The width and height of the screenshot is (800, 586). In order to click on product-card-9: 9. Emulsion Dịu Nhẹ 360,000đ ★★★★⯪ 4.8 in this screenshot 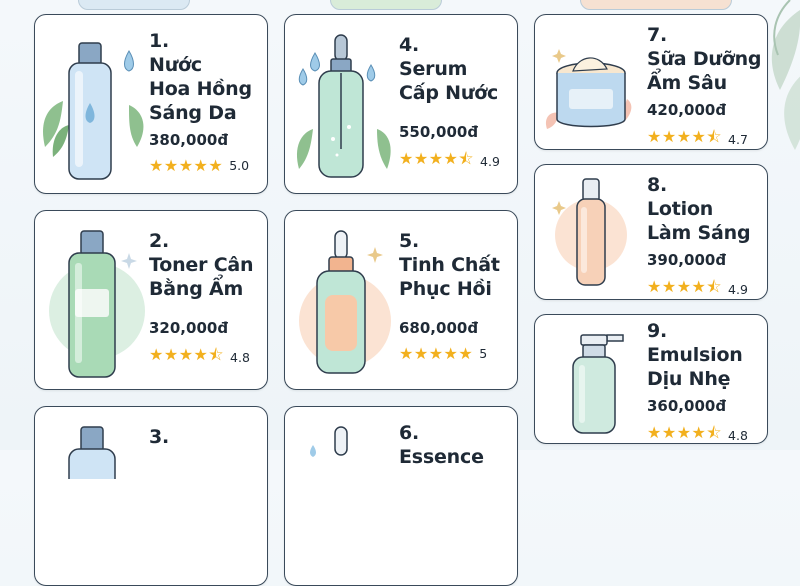, I will do `click(651, 379)`.